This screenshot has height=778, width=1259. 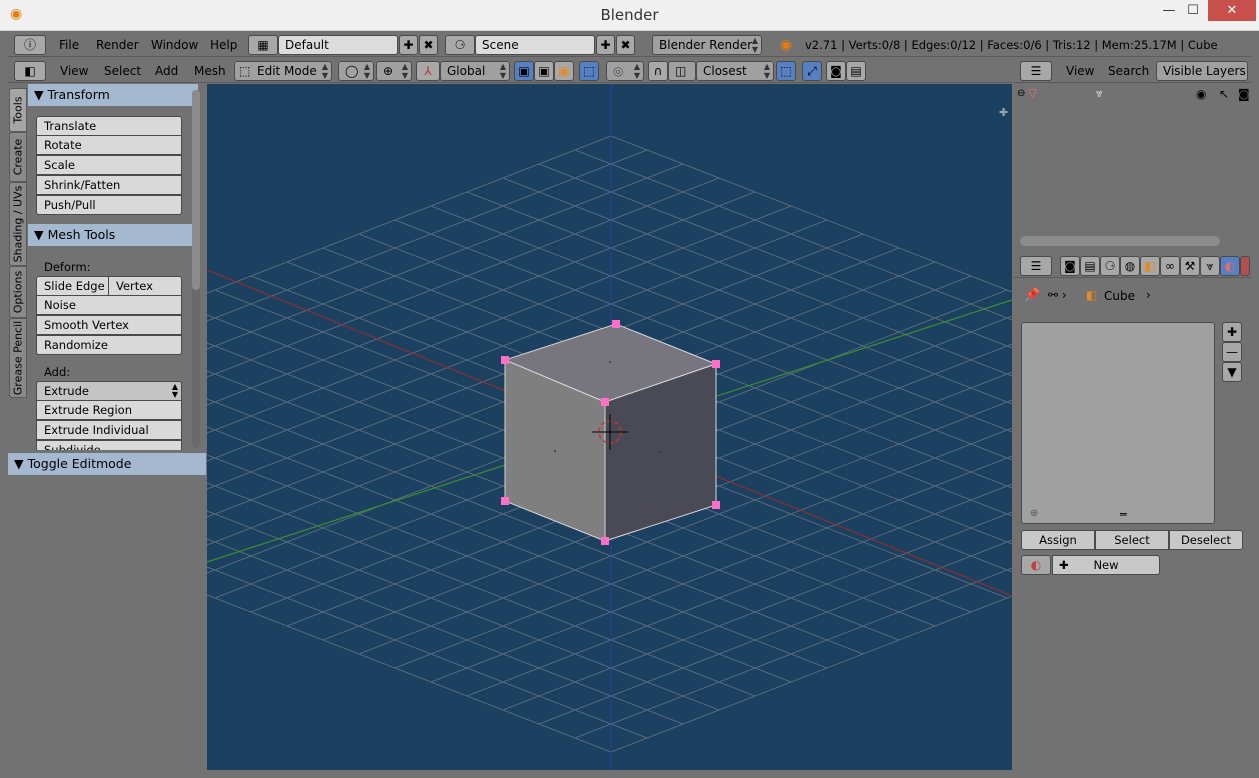 I want to click on texture-tab, so click(x=1245, y=266).